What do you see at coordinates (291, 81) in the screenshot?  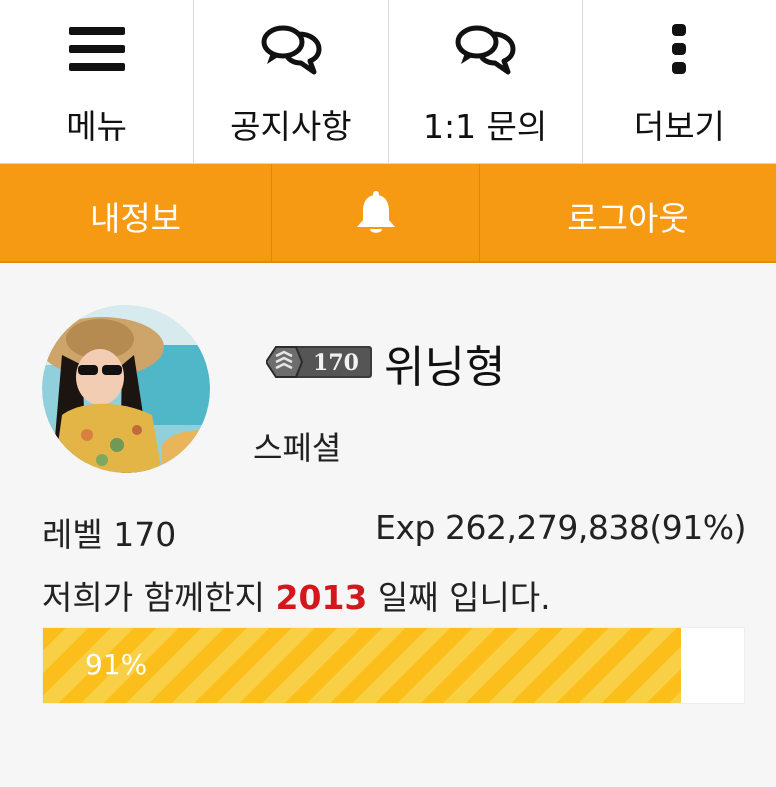 I see `nav-notice-button: 공지사항` at bounding box center [291, 81].